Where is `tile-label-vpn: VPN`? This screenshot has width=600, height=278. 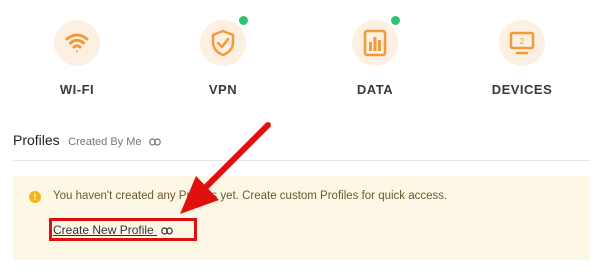 tile-label-vpn: VPN is located at coordinates (223, 89).